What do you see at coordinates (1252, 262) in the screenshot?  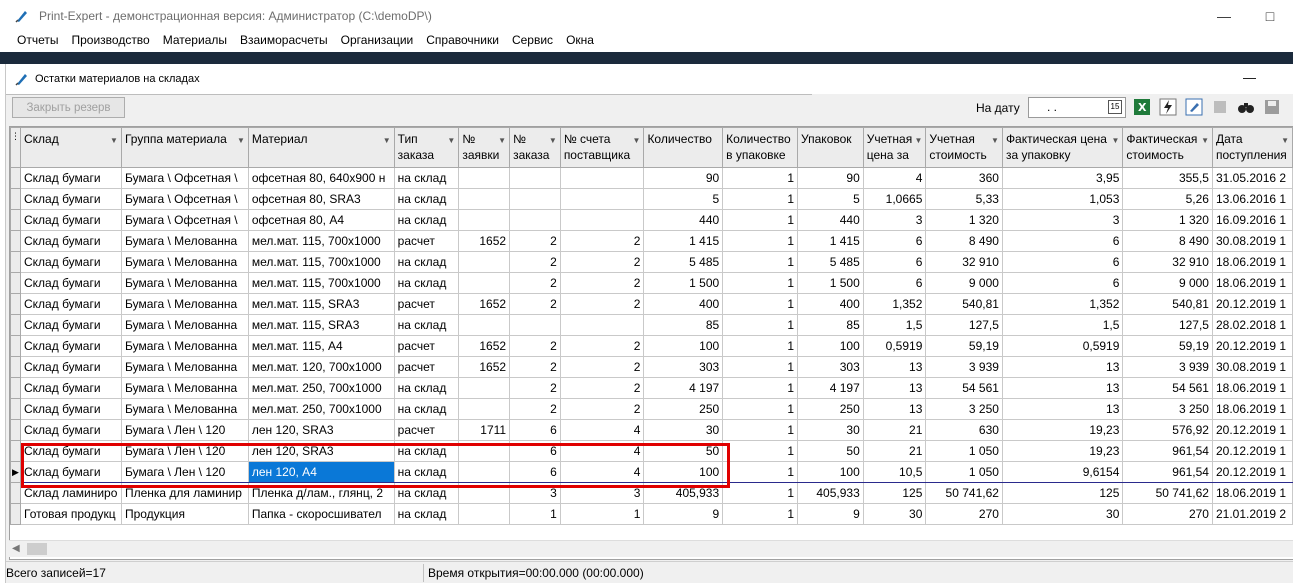 I see `table-cell: 18.06.2019 1` at bounding box center [1252, 262].